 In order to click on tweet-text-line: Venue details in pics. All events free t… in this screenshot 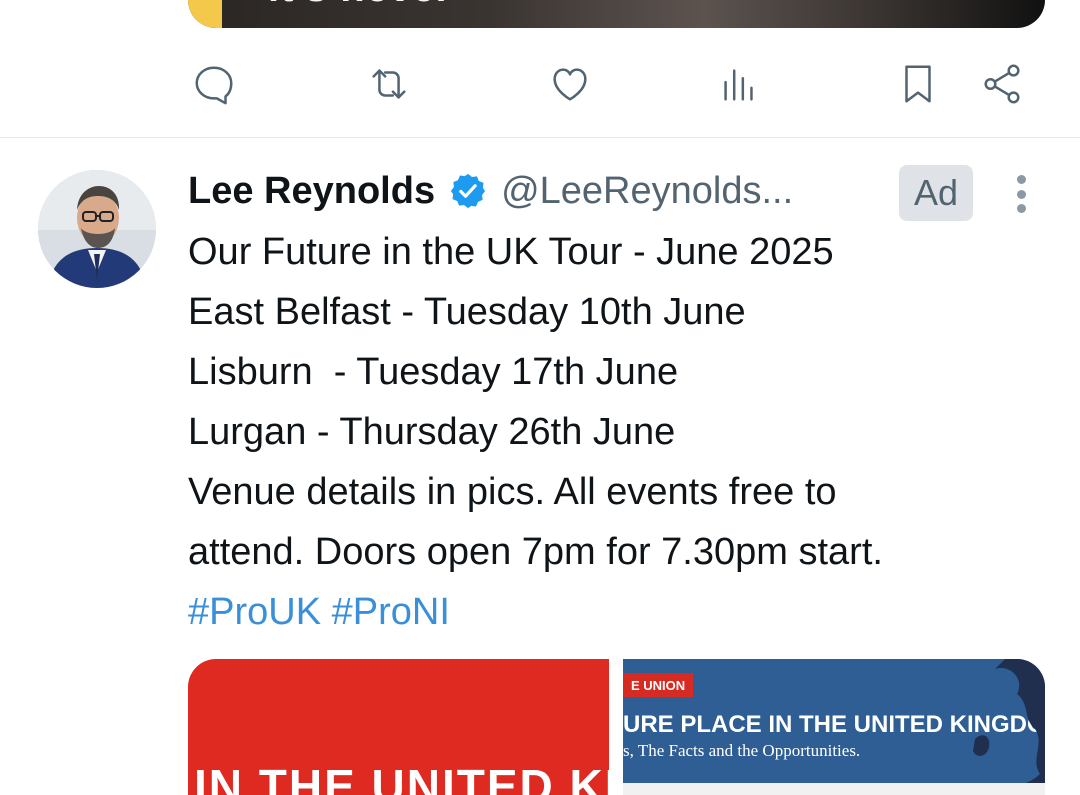, I will do `click(512, 492)`.